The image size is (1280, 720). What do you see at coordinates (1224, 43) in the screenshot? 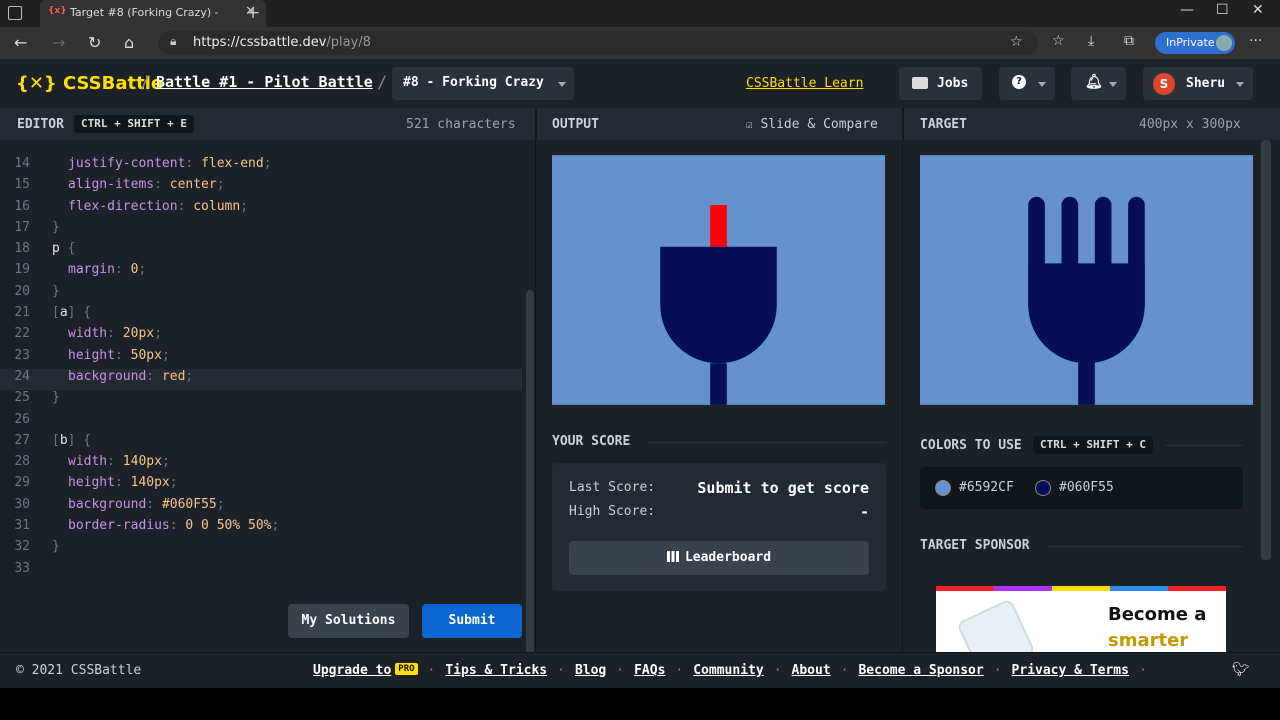
I see `profile-avatar` at bounding box center [1224, 43].